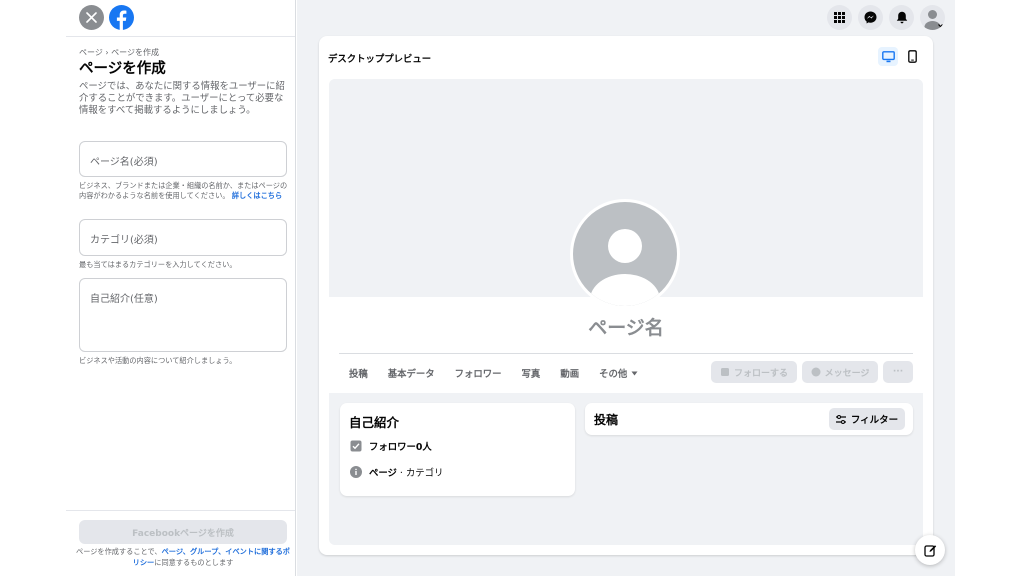 The image size is (1024, 576). I want to click on breadcrumb: ページ › ページを作成, so click(119, 52).